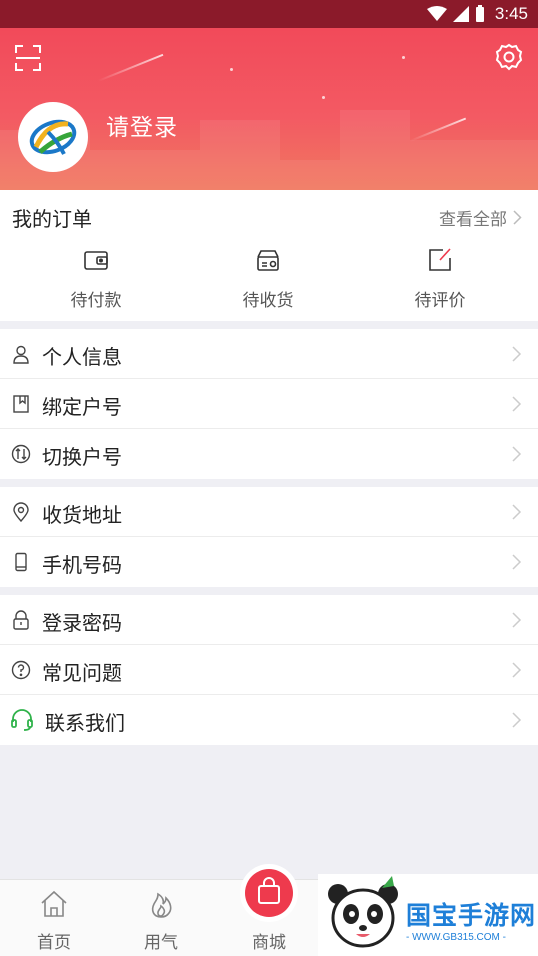 The width and height of the screenshot is (538, 956). I want to click on battery-icon, so click(479, 13).